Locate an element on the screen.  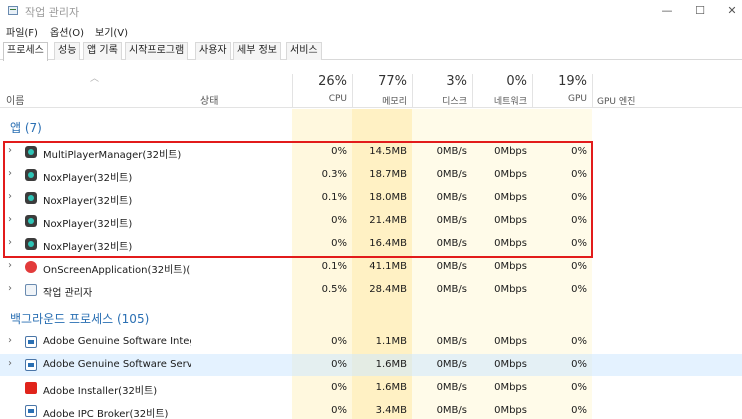
tab-details: 세부 정보 is located at coordinates (257, 51).